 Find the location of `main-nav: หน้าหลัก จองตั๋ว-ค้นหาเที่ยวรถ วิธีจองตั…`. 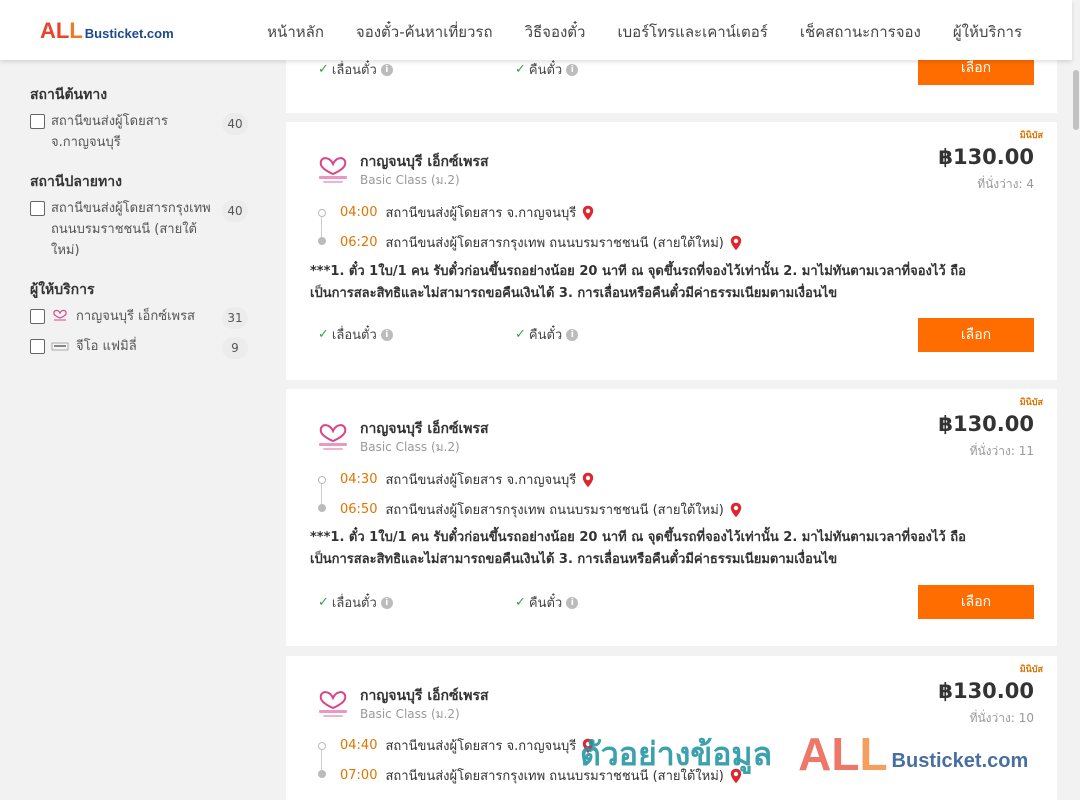

main-nav: หน้าหลัก จองตั๋ว-ค้นหาเที่ยวรถ วิธีจองตั… is located at coordinates (644, 32).